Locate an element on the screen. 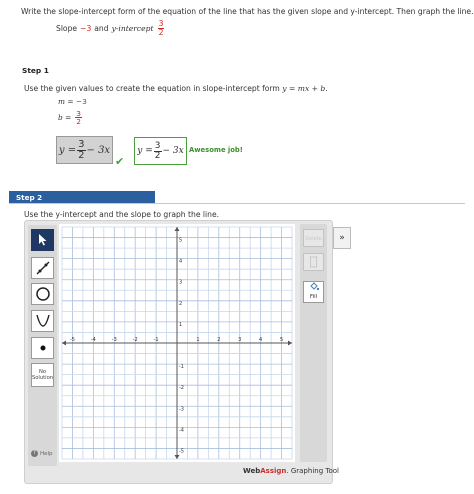 The image size is (474, 494). x-tick-label: 2 is located at coordinates (218, 340).